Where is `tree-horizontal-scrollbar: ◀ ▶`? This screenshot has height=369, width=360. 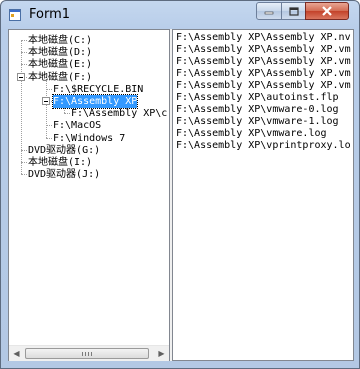 tree-horizontal-scrollbar: ◀ ▶ is located at coordinates (89, 353).